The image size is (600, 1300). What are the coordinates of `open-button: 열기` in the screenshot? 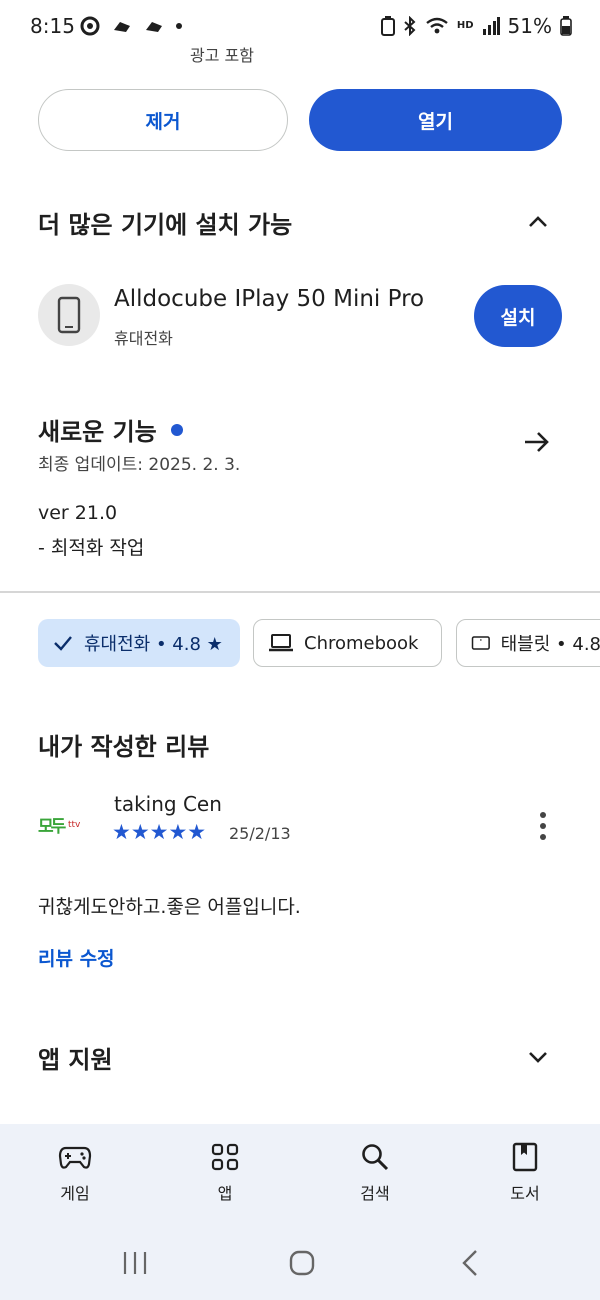 It's located at (435, 120).